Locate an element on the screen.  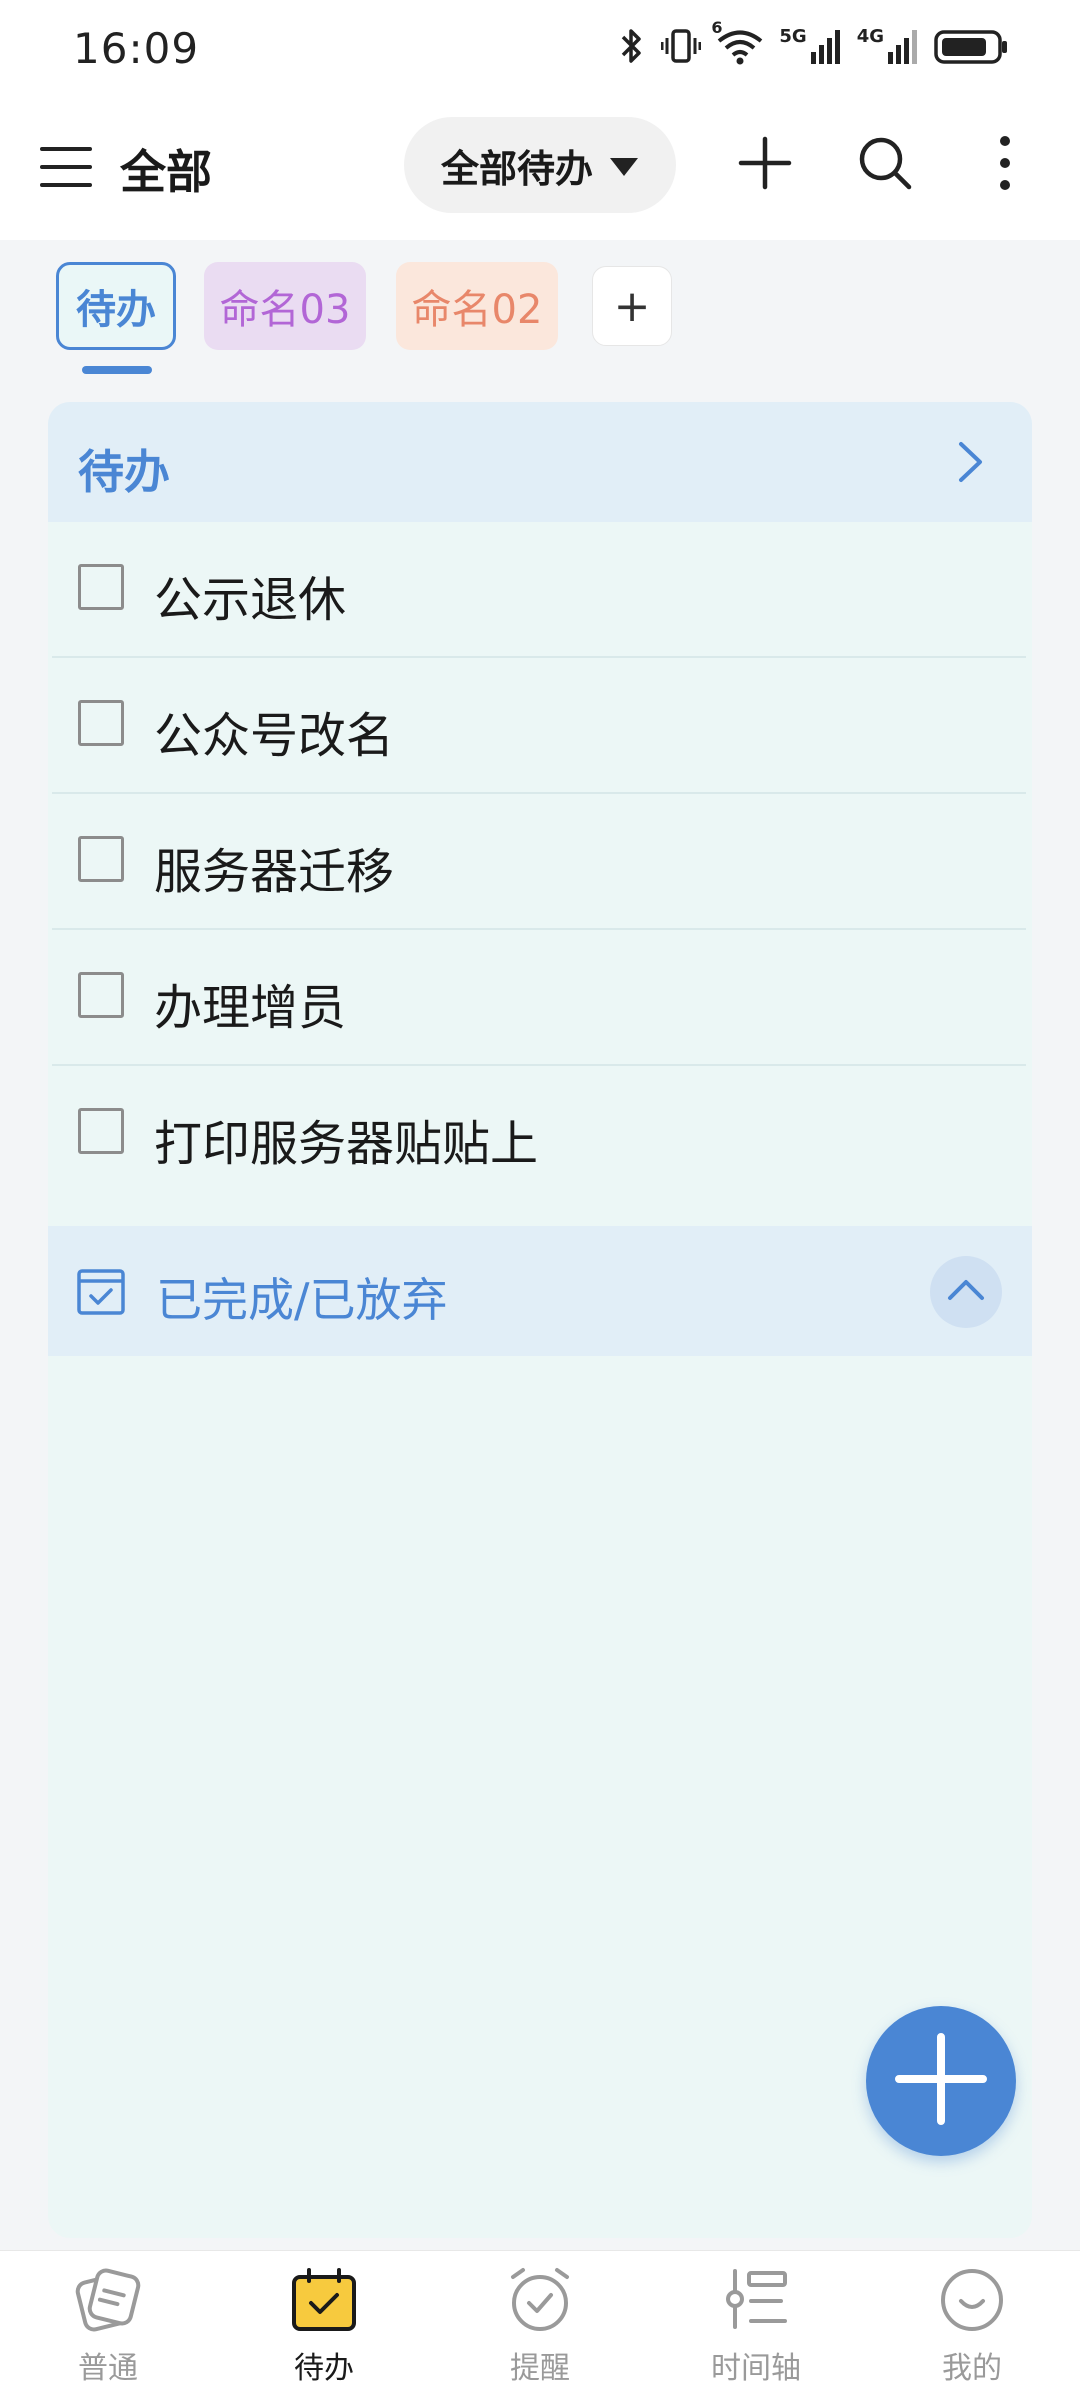
alarm-icon is located at coordinates (540, 2302).